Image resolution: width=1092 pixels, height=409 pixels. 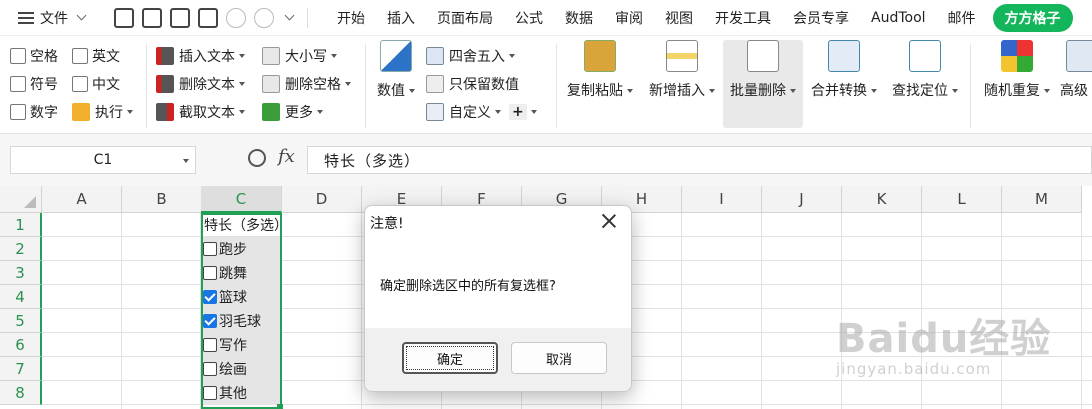 What do you see at coordinates (944, 347) in the screenshot?
I see `baidu-watermark: Baidu经验 jingyan.baidu.com` at bounding box center [944, 347].